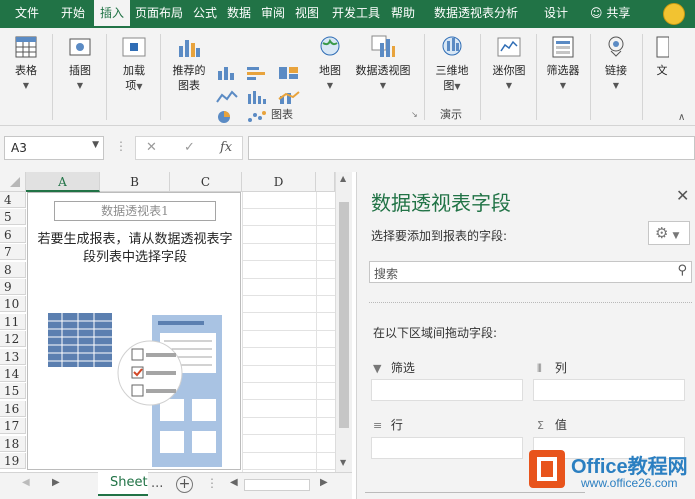 The image size is (695, 499). Describe the element at coordinates (563, 47) in the screenshot. I see `slicer-icon` at that location.